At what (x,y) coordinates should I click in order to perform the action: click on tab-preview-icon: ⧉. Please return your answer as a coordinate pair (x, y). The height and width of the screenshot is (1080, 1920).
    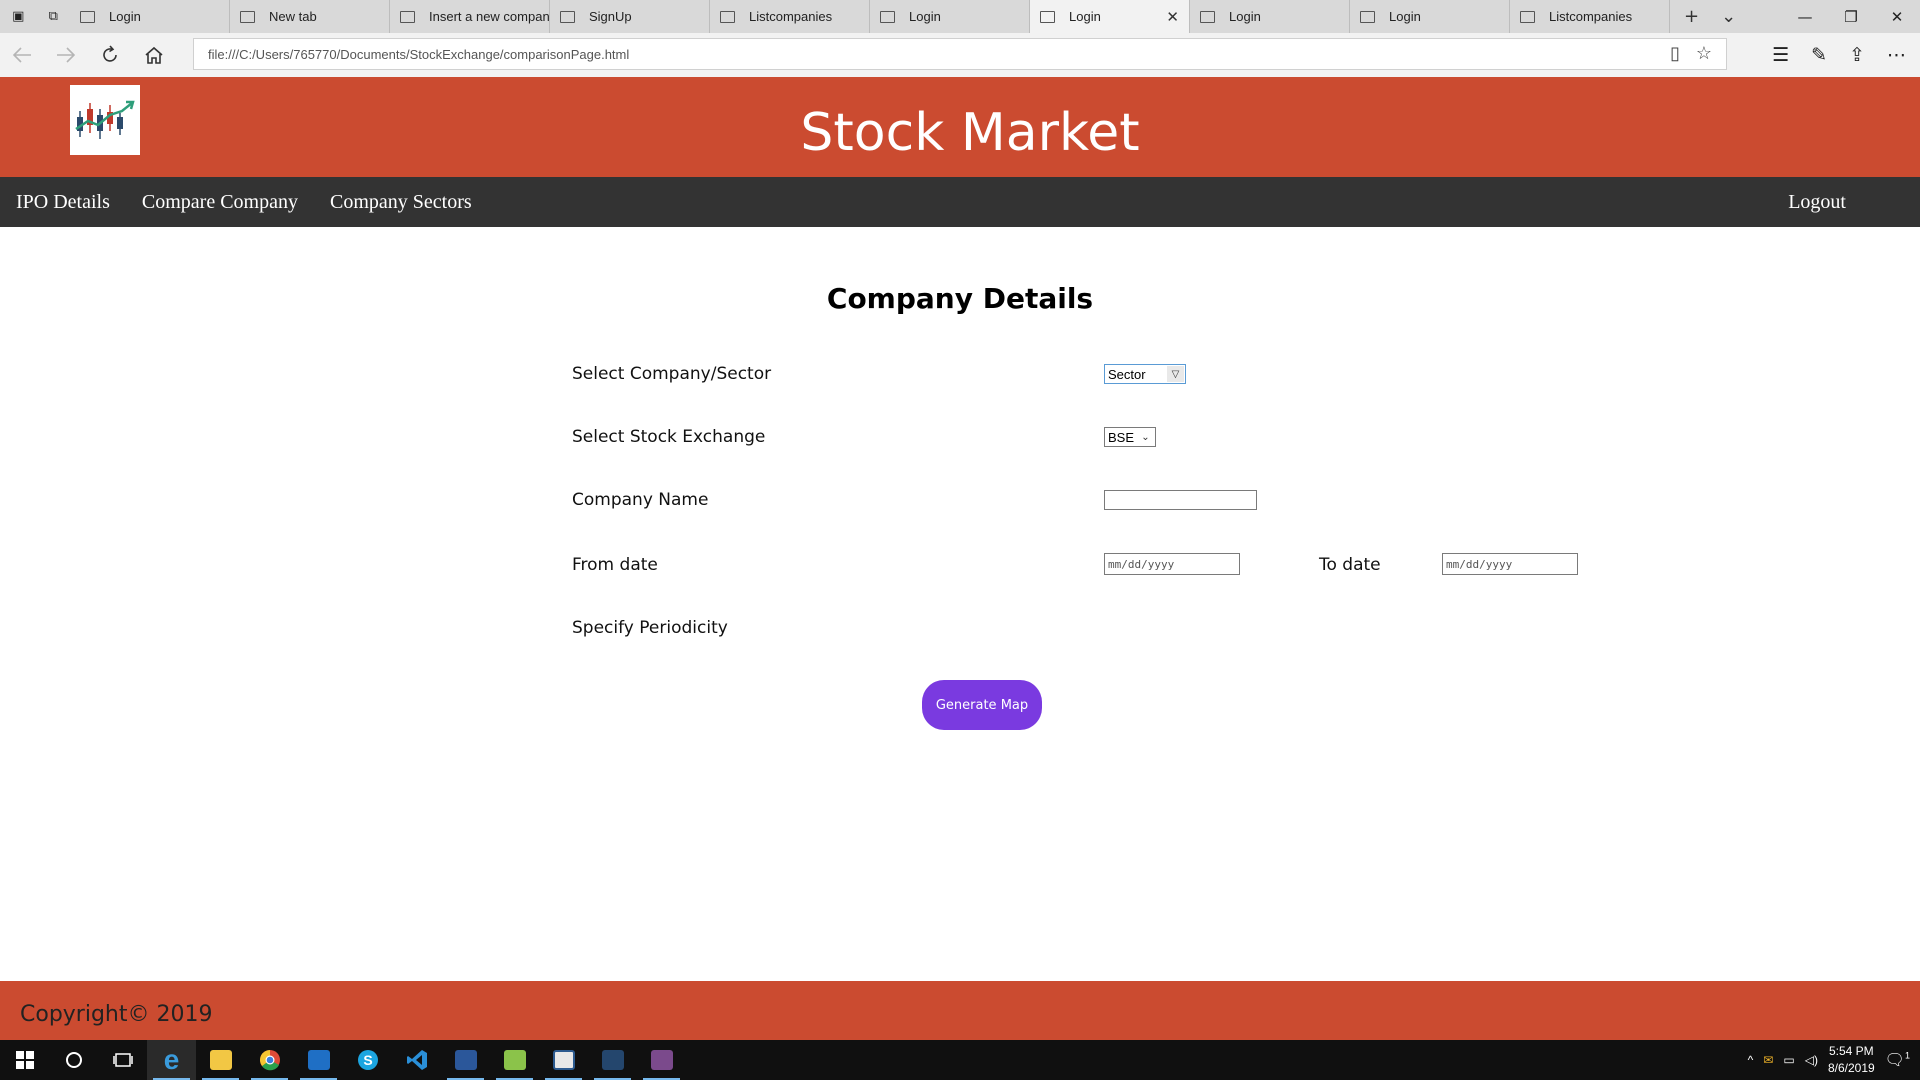
    Looking at the image, I should click on (53, 16).